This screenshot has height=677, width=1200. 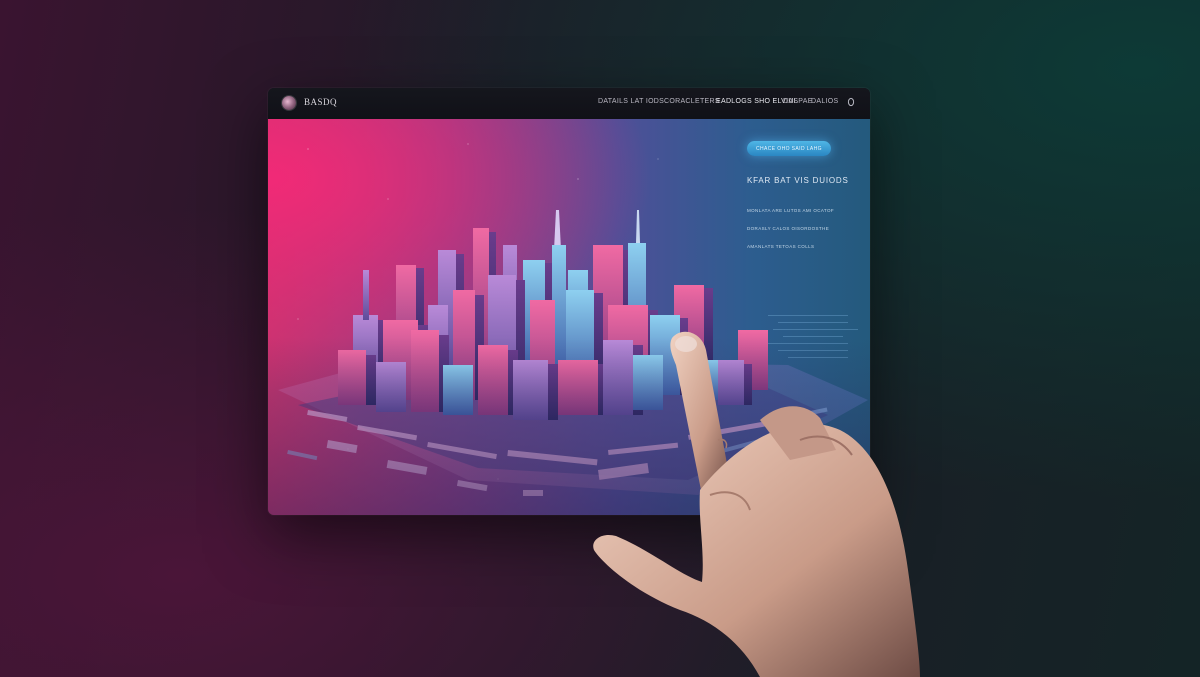 What do you see at coordinates (756, 504) in the screenshot?
I see `pointing-hand` at bounding box center [756, 504].